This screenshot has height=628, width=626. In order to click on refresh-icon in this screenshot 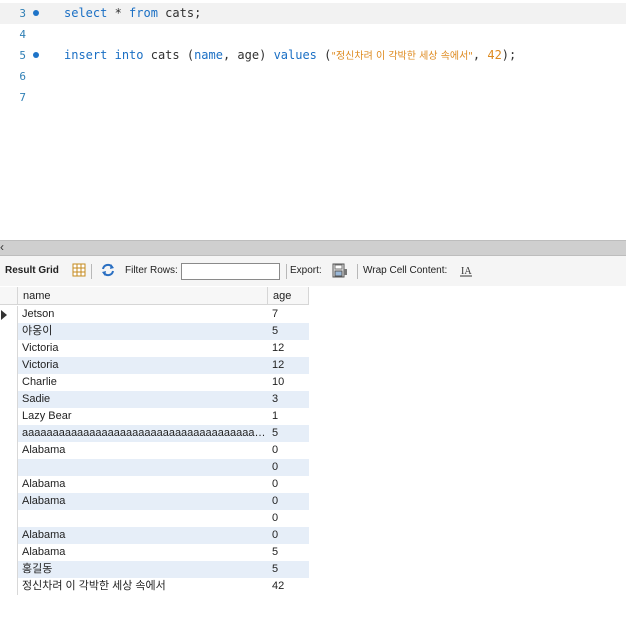, I will do `click(108, 271)`.